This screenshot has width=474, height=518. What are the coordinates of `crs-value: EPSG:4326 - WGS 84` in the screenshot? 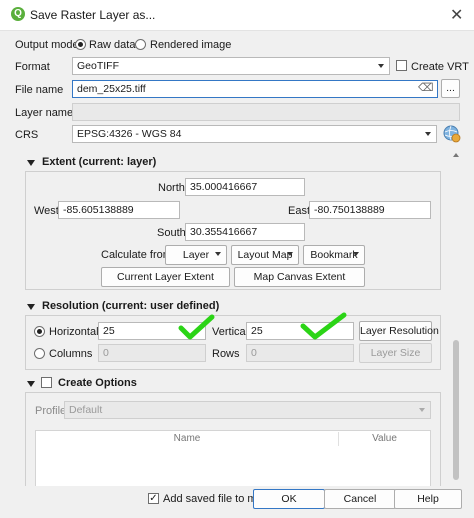 It's located at (129, 134).